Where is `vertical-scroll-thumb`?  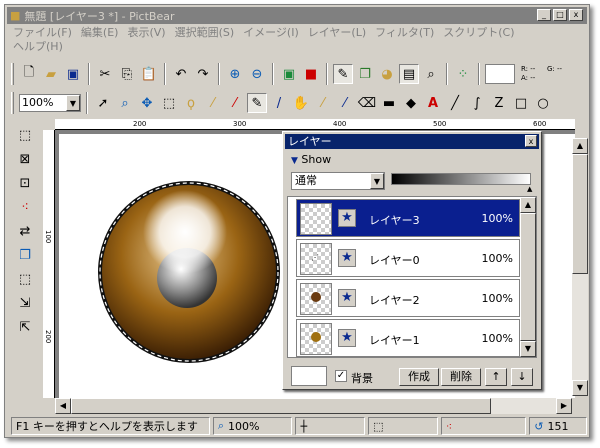
vertical-scroll-thumb is located at coordinates (580, 214).